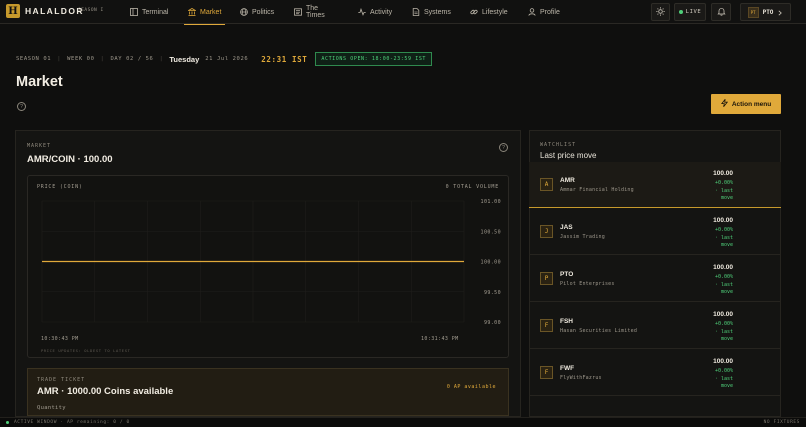 This screenshot has height=427, width=806. What do you see at coordinates (21, 106) in the screenshot?
I see `help-icon: ?` at bounding box center [21, 106].